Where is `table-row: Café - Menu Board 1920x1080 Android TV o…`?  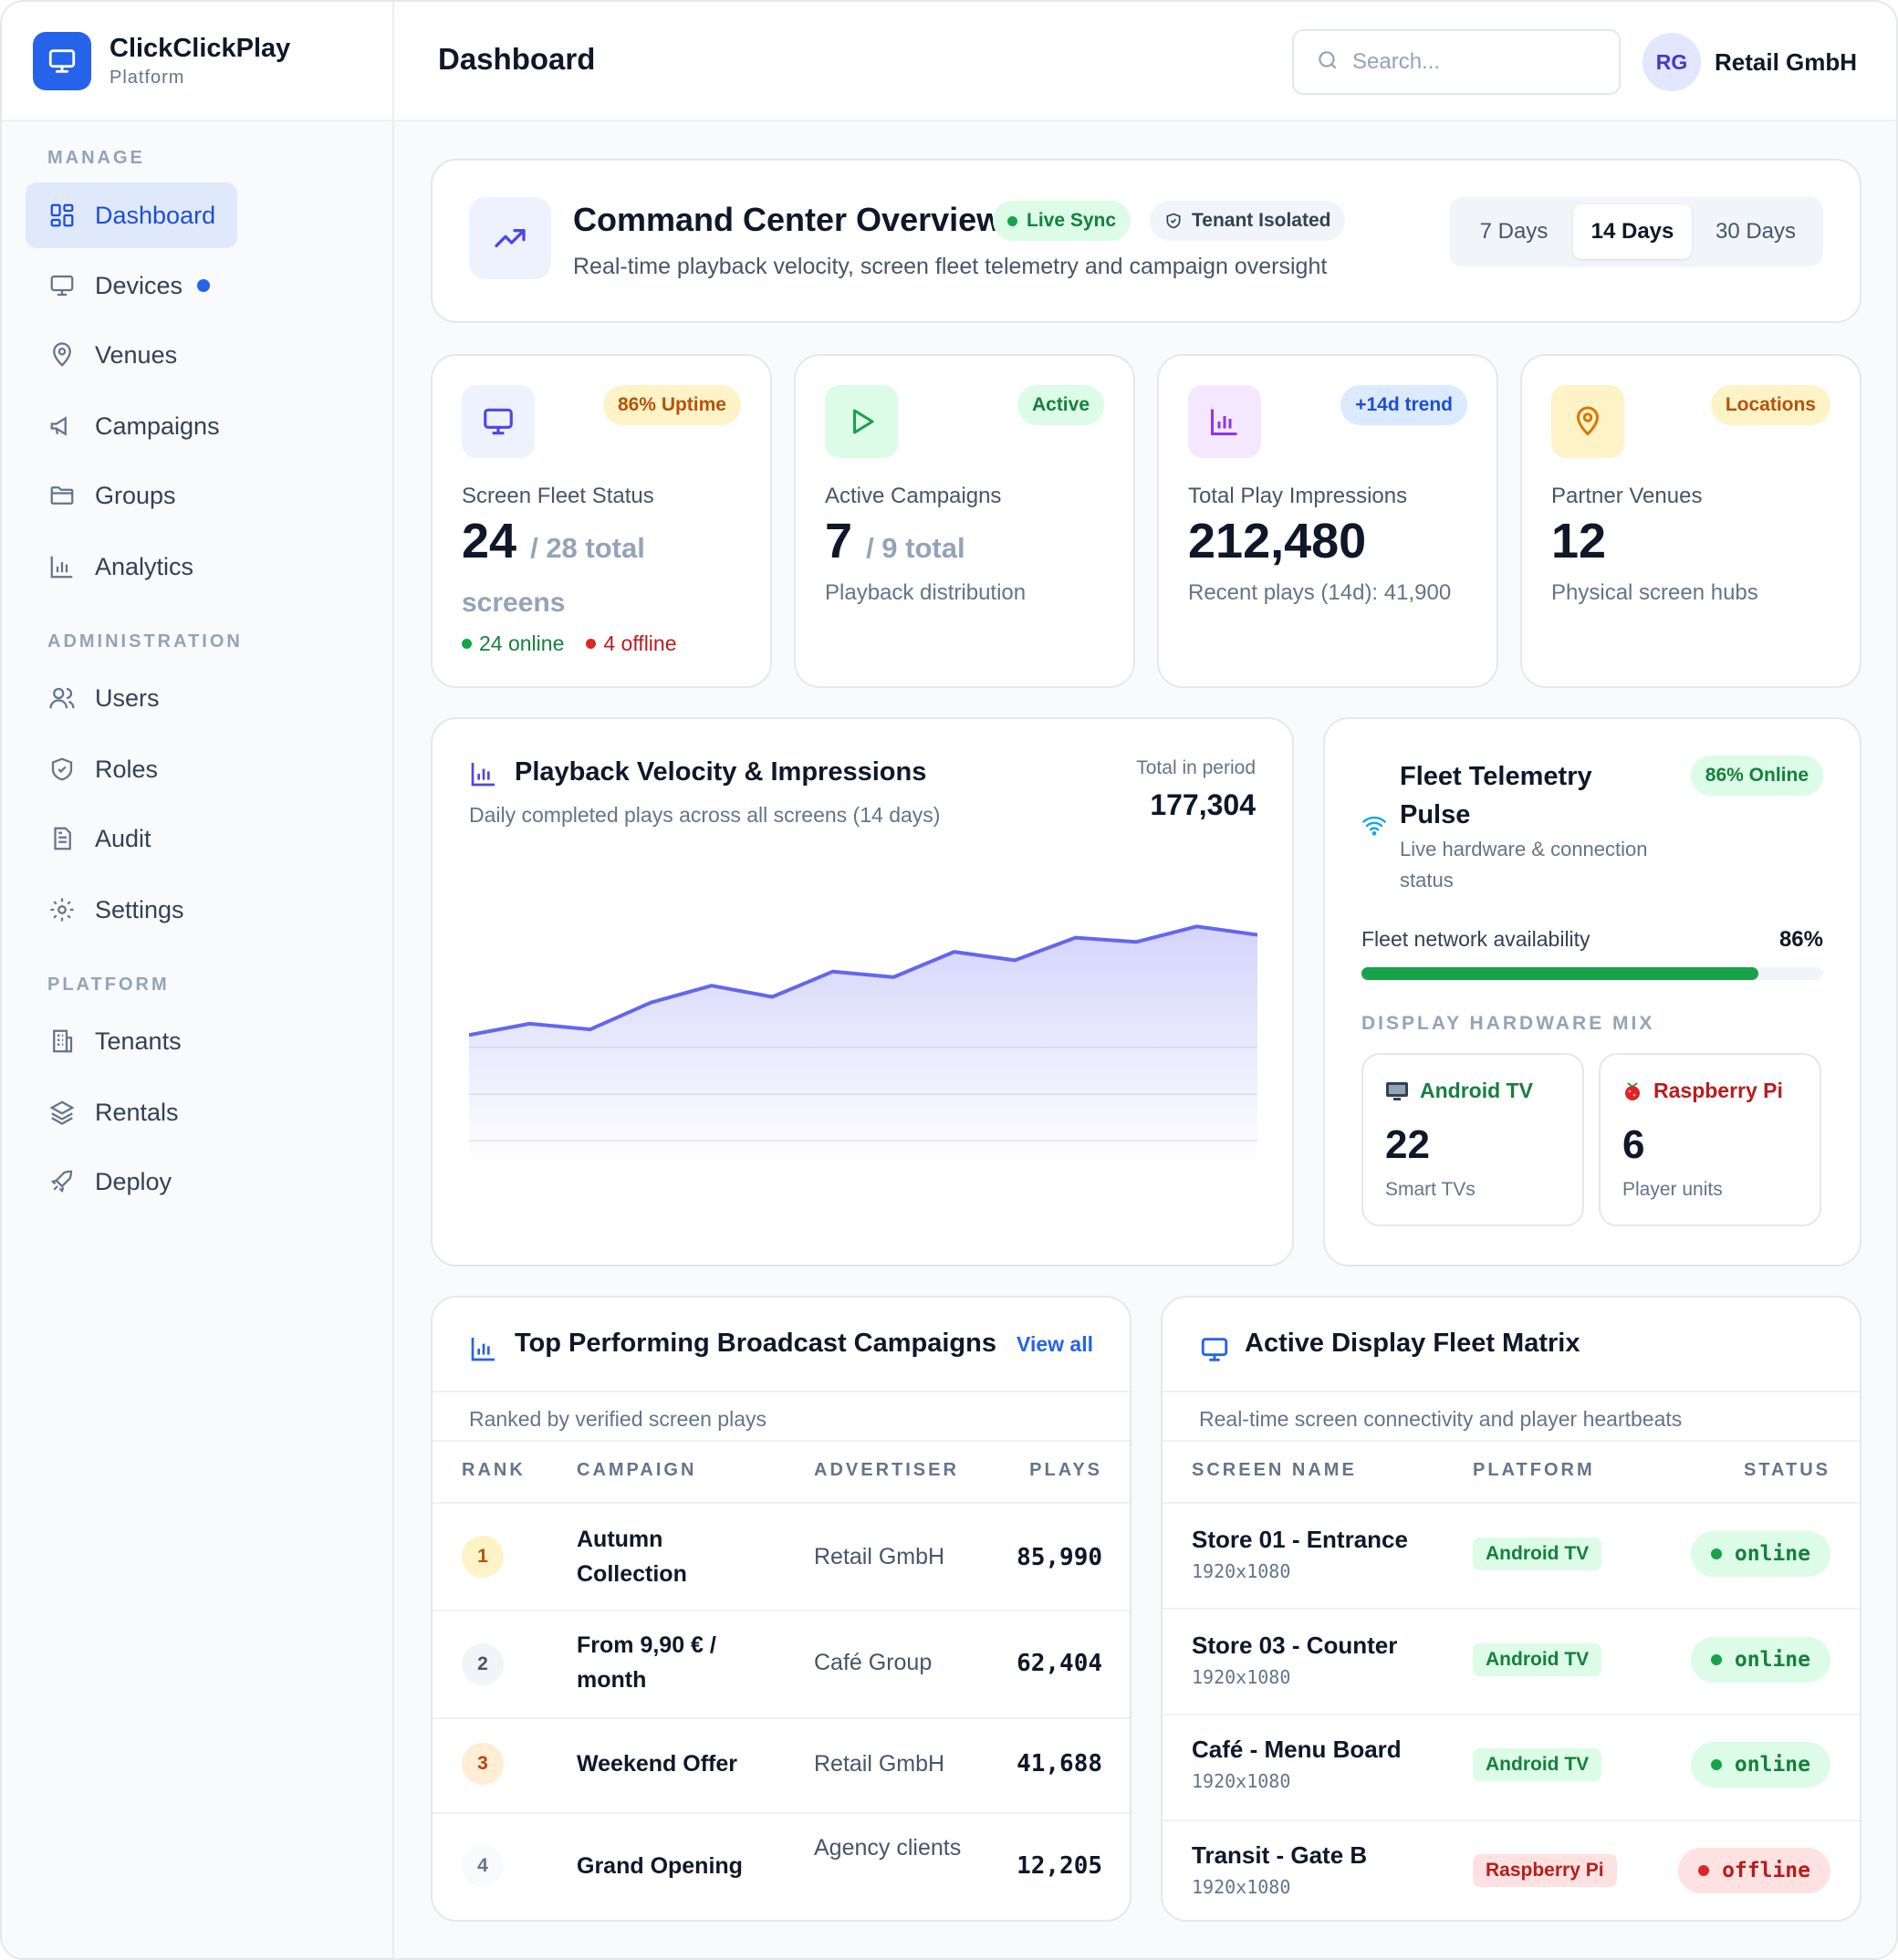 table-row: Café - Menu Board 1920x1080 Android TV o… is located at coordinates (1511, 1767).